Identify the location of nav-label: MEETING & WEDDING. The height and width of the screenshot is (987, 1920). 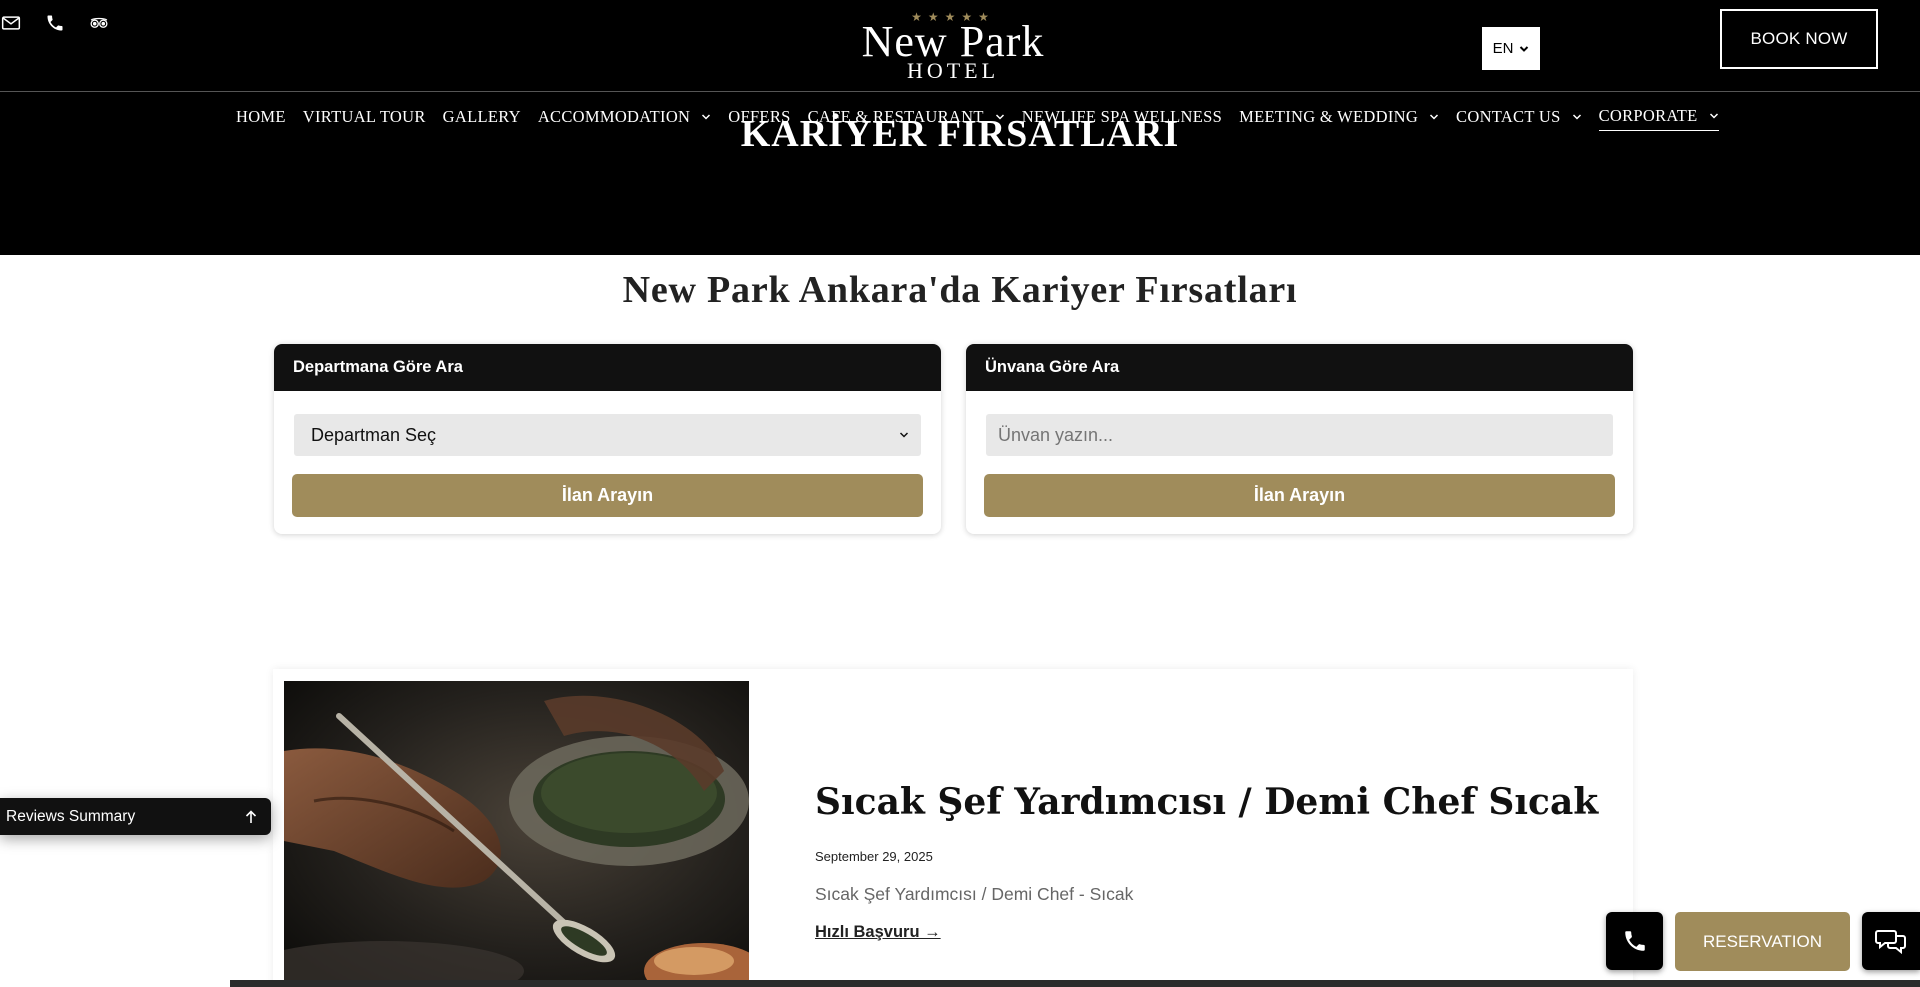
(1329, 116).